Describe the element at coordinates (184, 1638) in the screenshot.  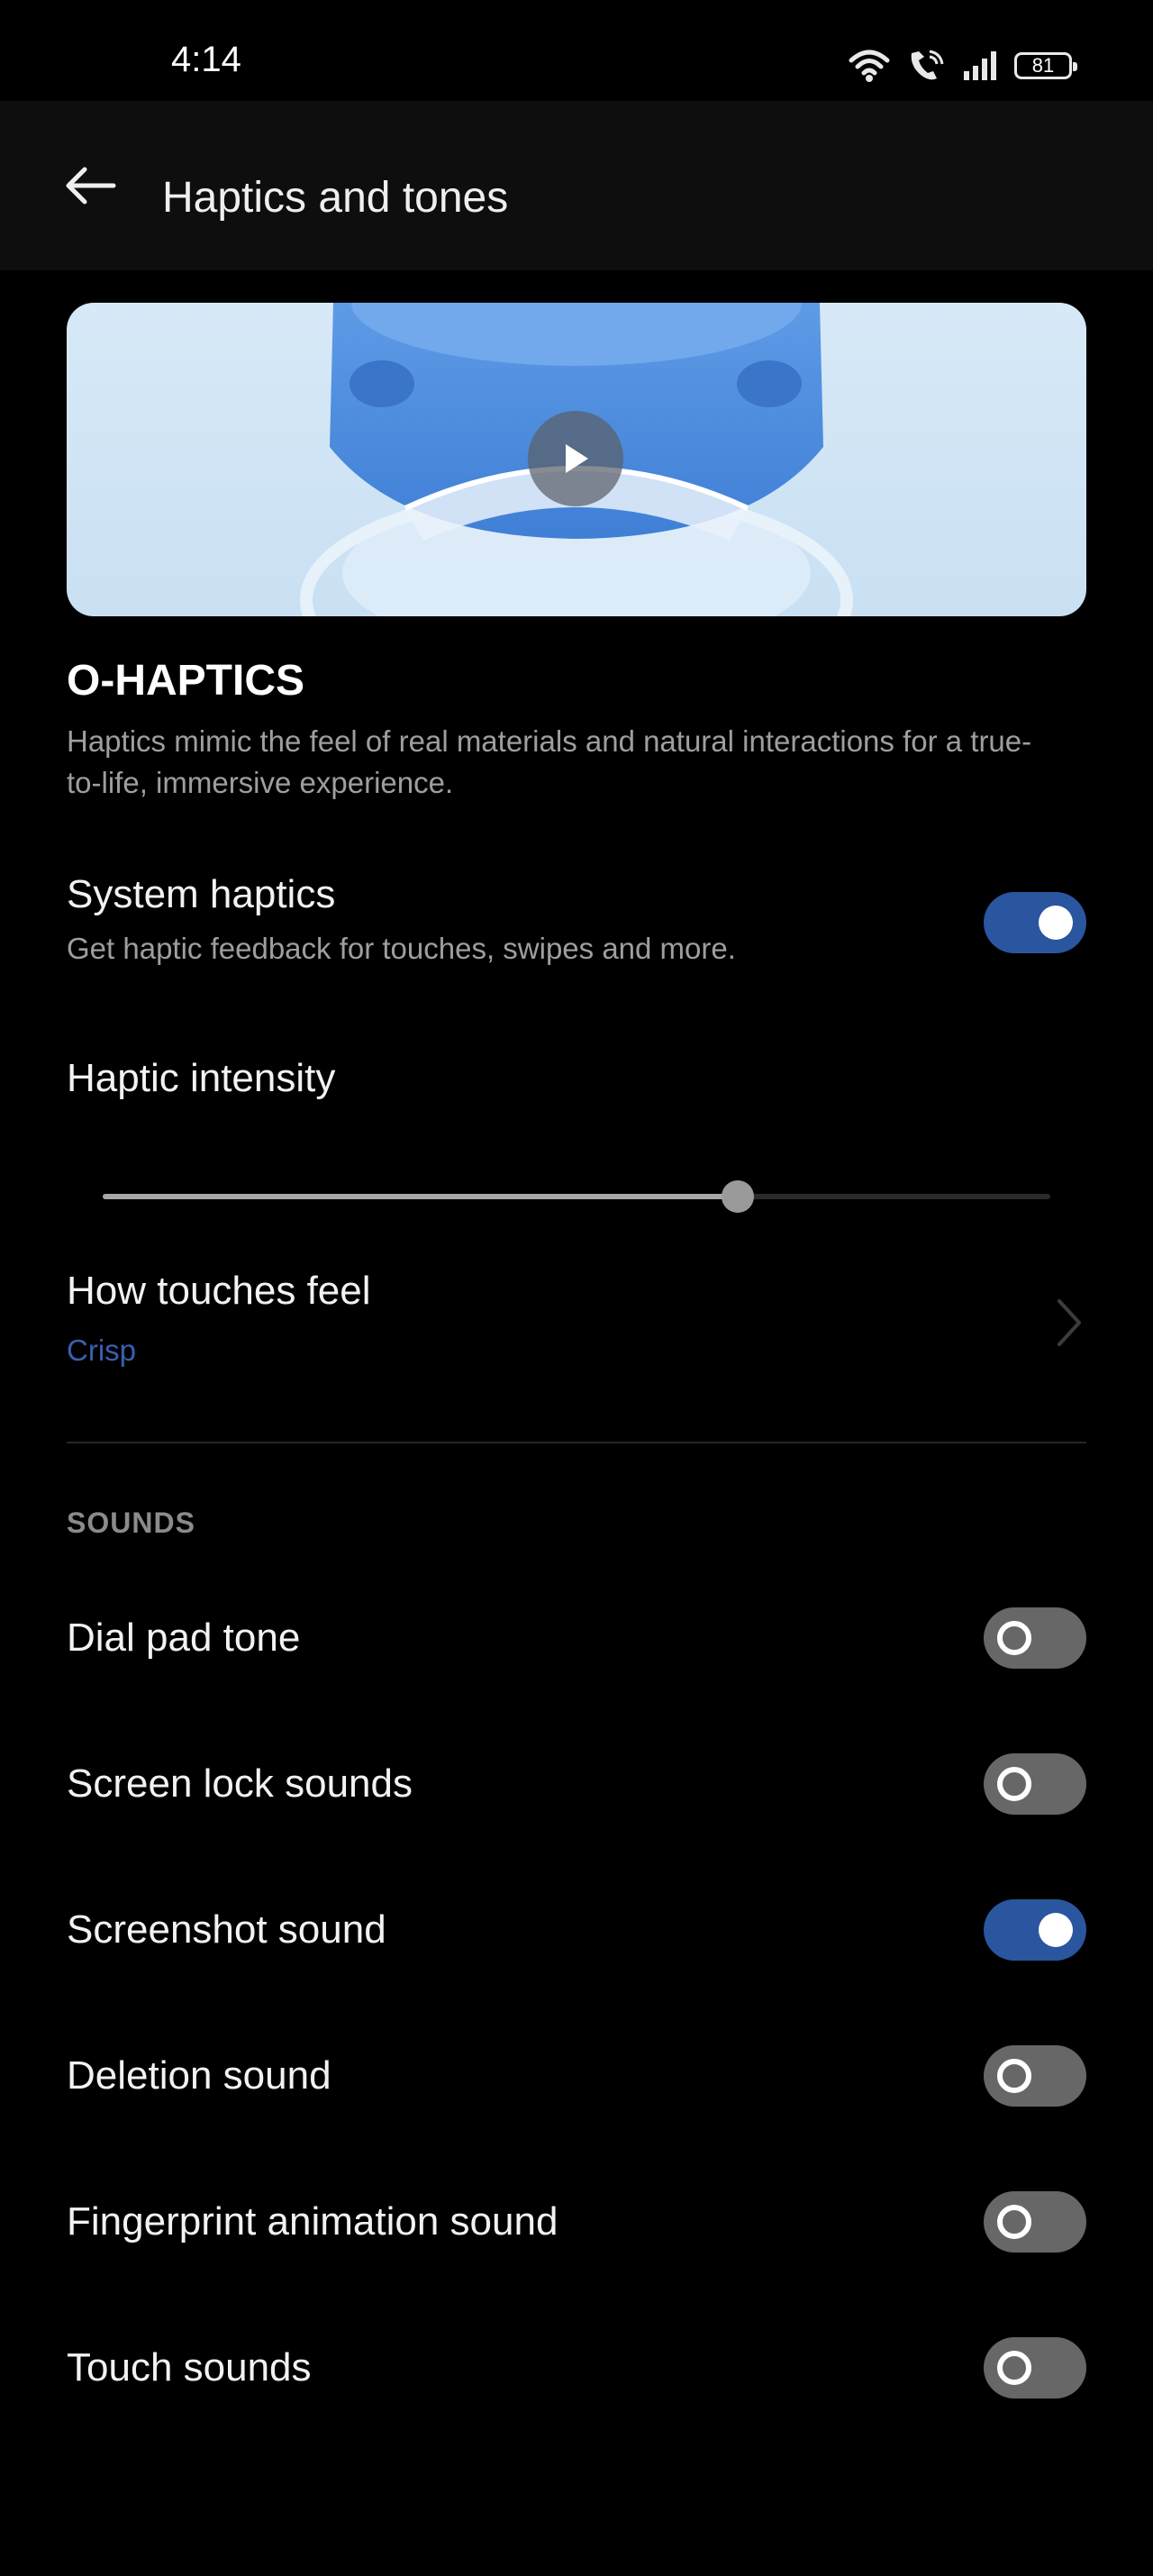
I see `sound-label: Dial pad tone` at that location.